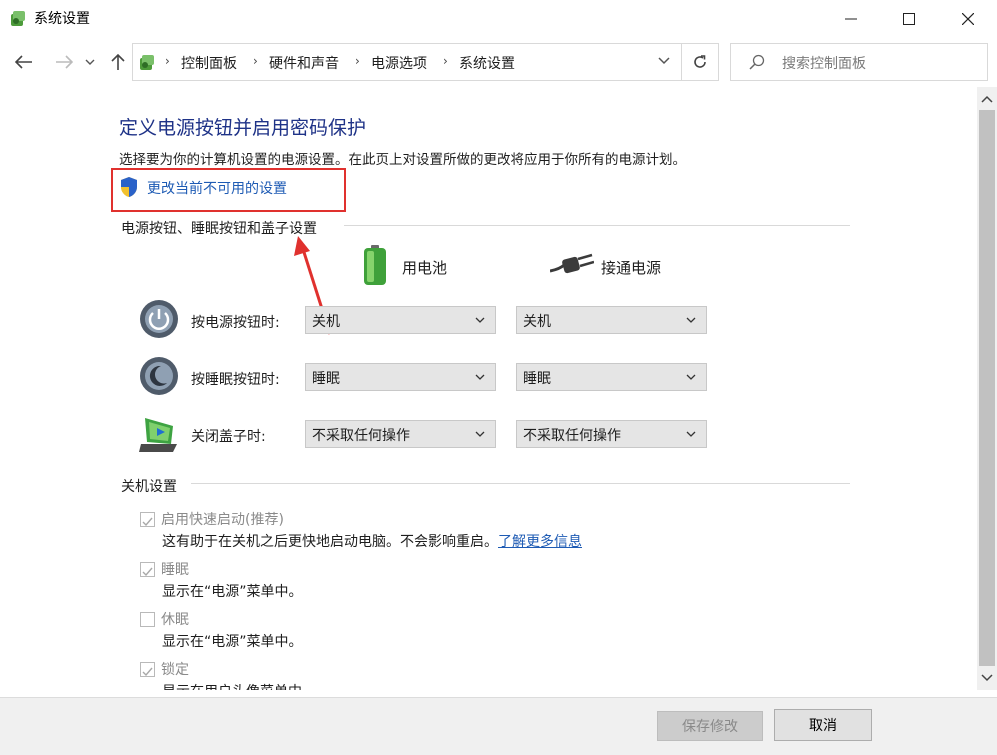  I want to click on sleep-checkbox, so click(147, 569).